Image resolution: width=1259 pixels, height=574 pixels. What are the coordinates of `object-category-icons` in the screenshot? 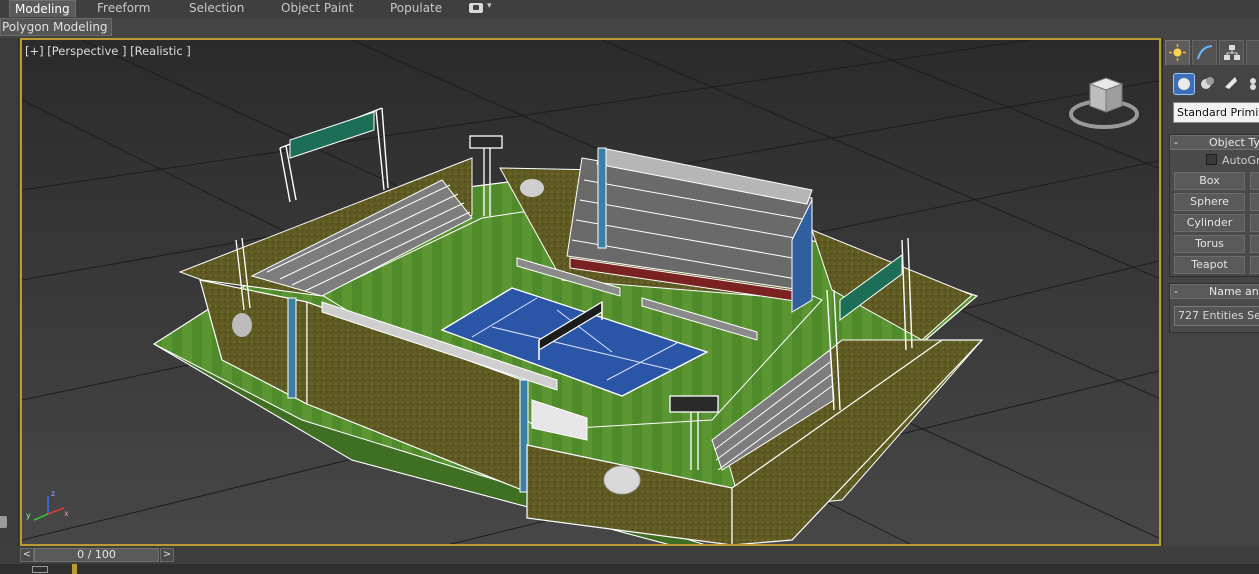 It's located at (1216, 85).